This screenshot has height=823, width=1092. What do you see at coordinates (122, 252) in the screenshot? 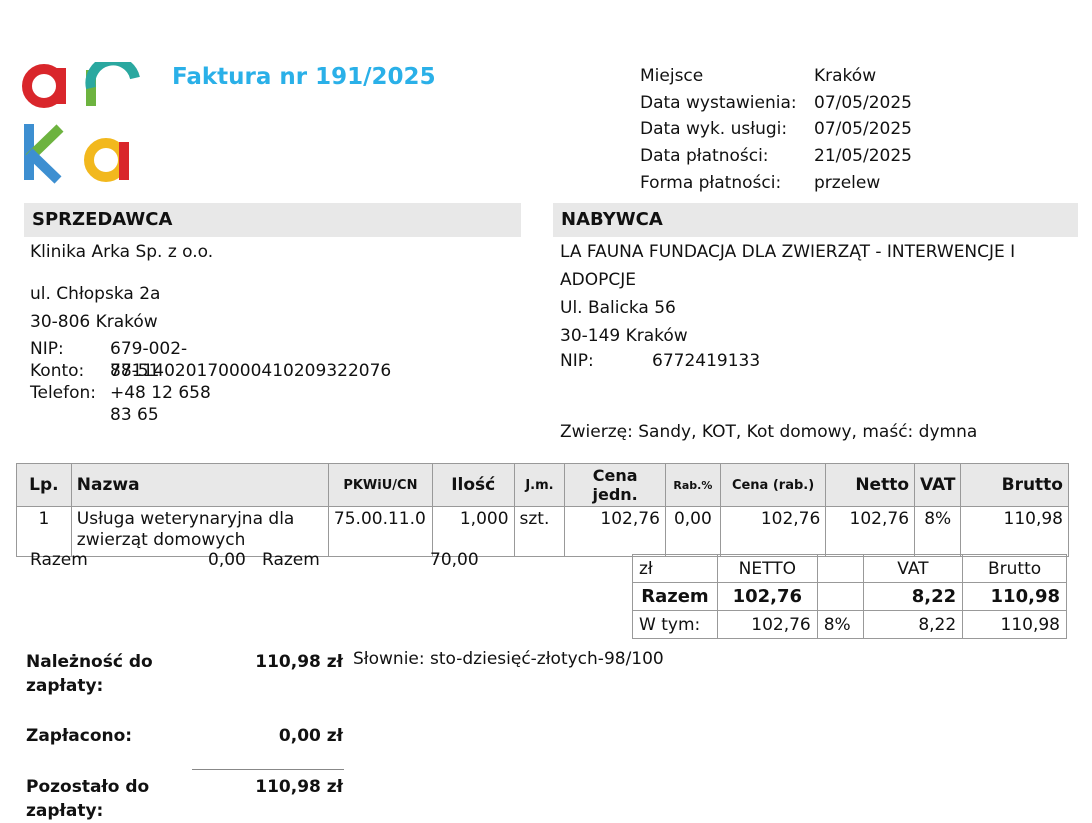
I see `seller-name: Klinika Arka Sp. z o.o.` at bounding box center [122, 252].